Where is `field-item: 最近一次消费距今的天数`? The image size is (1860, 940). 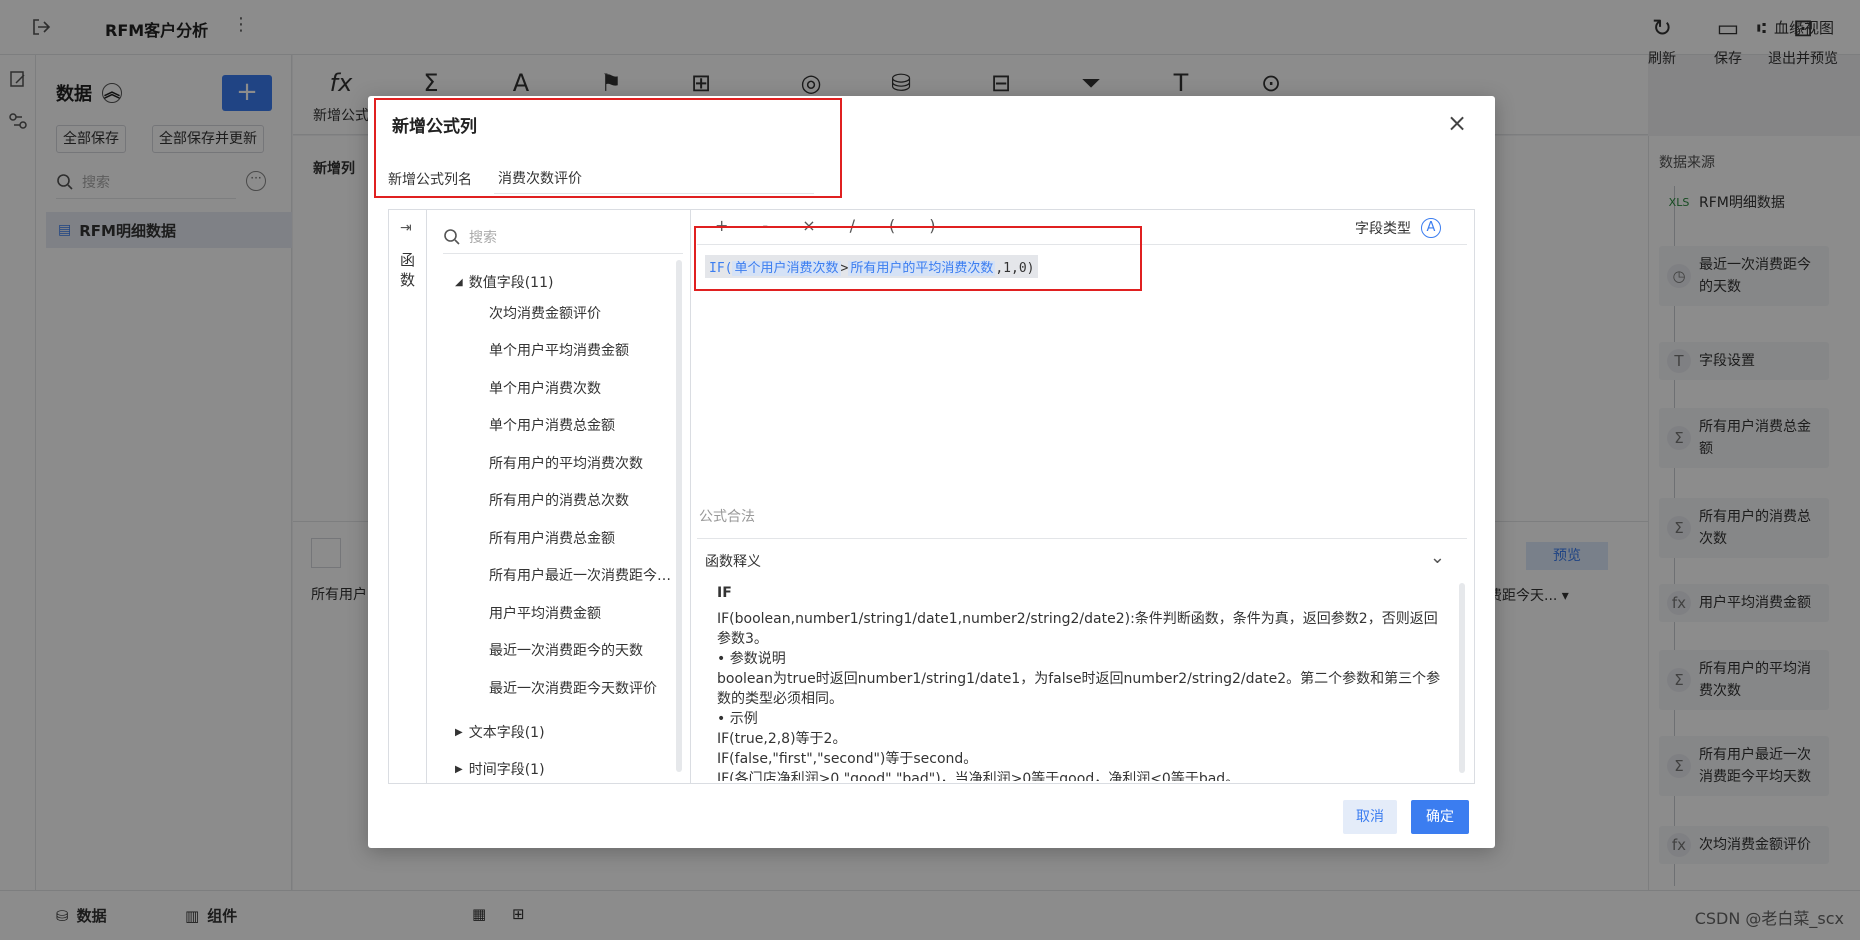 field-item: 最近一次消费距今的天数 is located at coordinates (584, 650).